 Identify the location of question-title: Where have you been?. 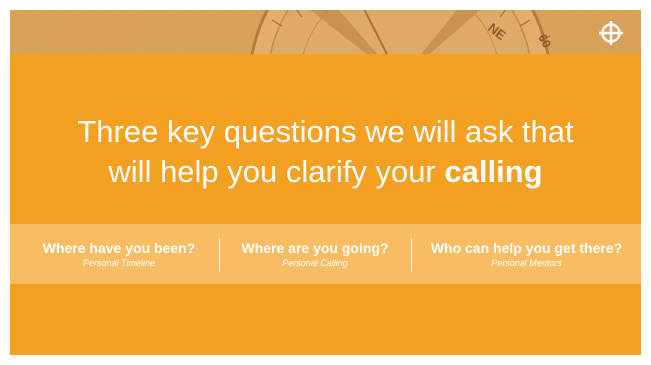
(119, 247).